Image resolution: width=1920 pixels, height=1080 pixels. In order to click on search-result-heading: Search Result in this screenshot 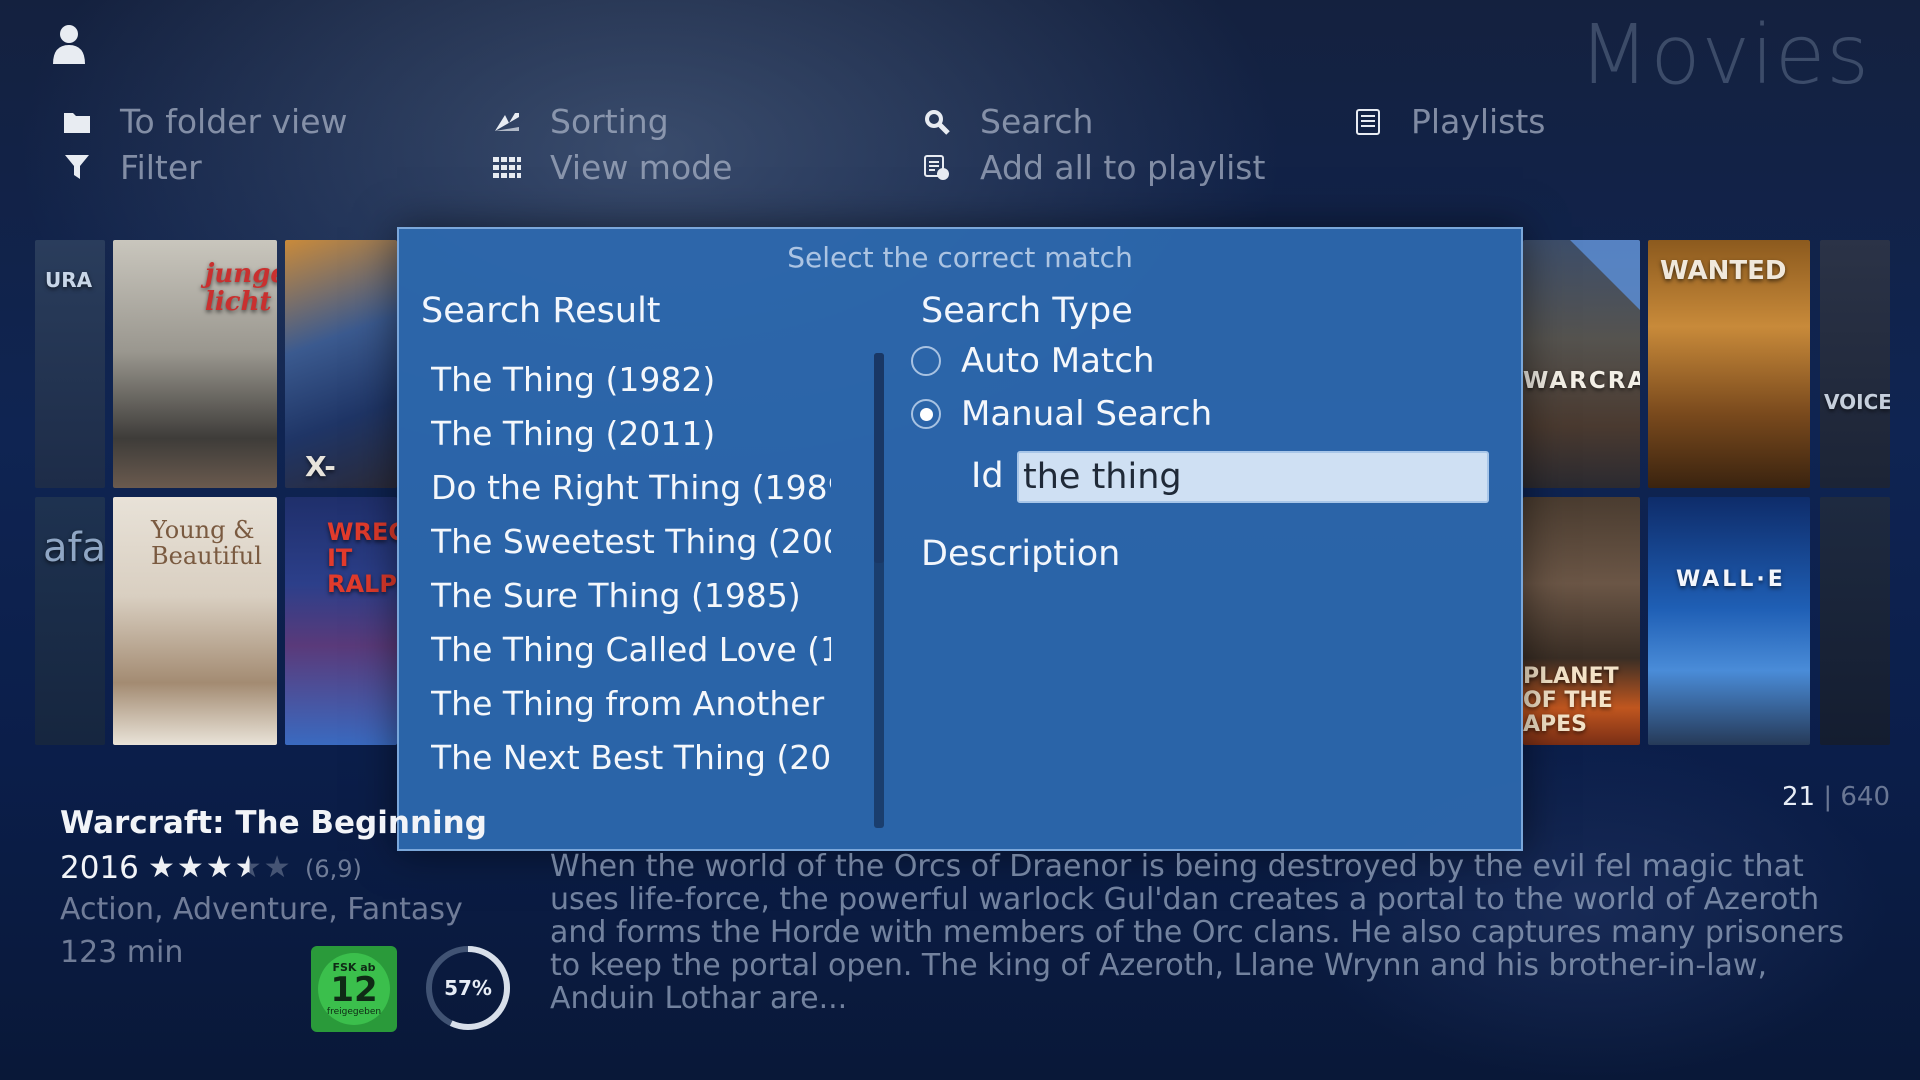, I will do `click(541, 311)`.